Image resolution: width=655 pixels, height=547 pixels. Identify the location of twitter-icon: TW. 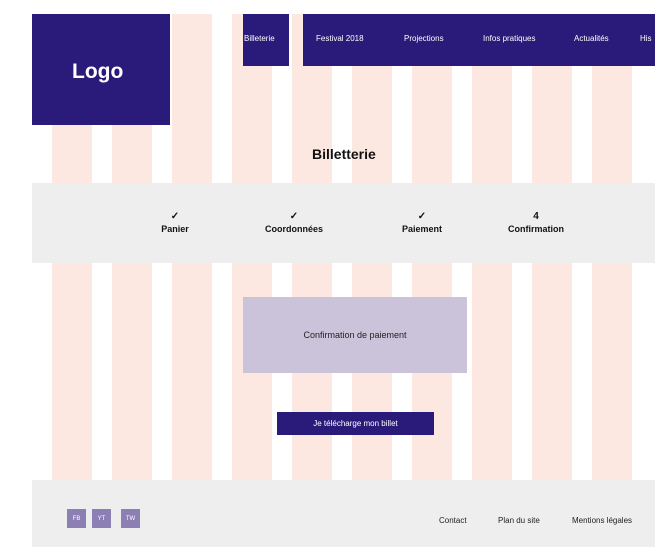
(130, 518).